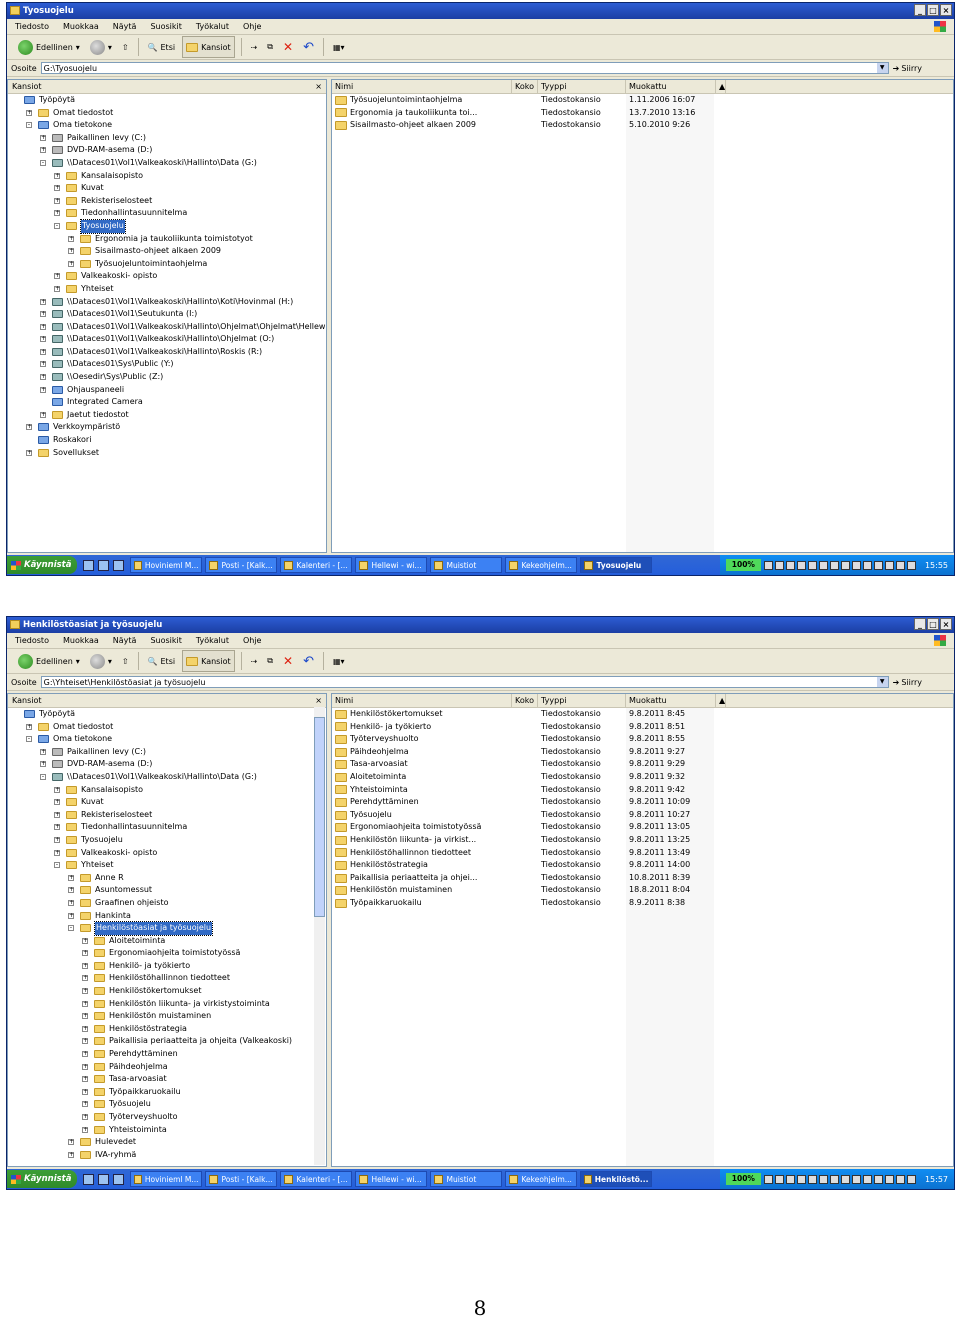 The width and height of the screenshot is (960, 1320). I want to click on tree-node: + Sovellukset, so click(167, 453).